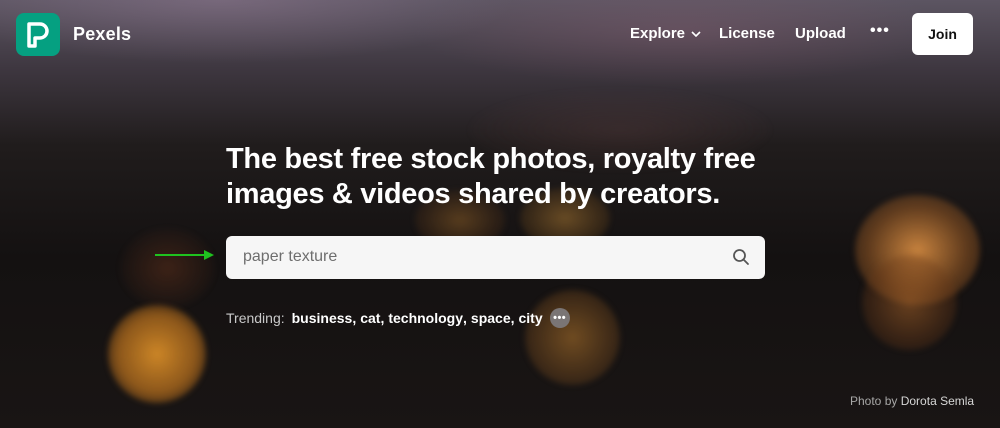  What do you see at coordinates (491, 159) in the screenshot?
I see `hero-headline-line-1: The best free stock photos, royalty free` at bounding box center [491, 159].